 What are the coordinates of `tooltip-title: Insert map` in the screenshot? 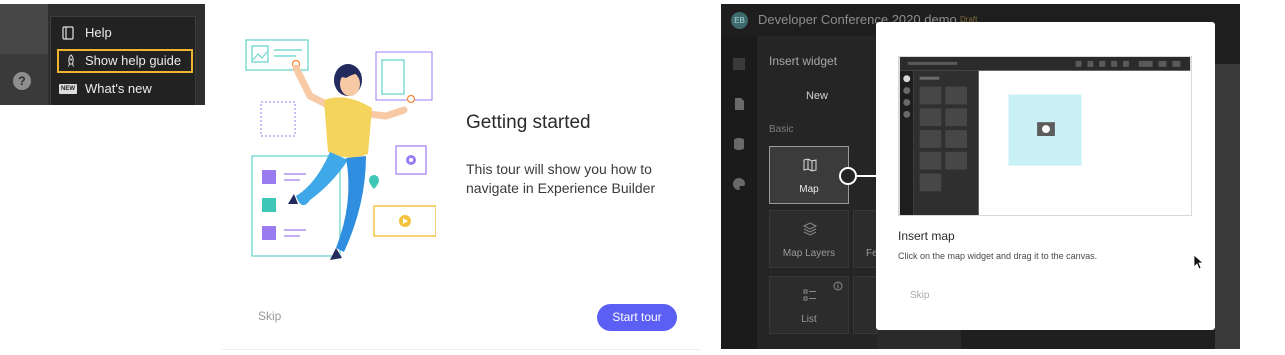 It's located at (926, 236).